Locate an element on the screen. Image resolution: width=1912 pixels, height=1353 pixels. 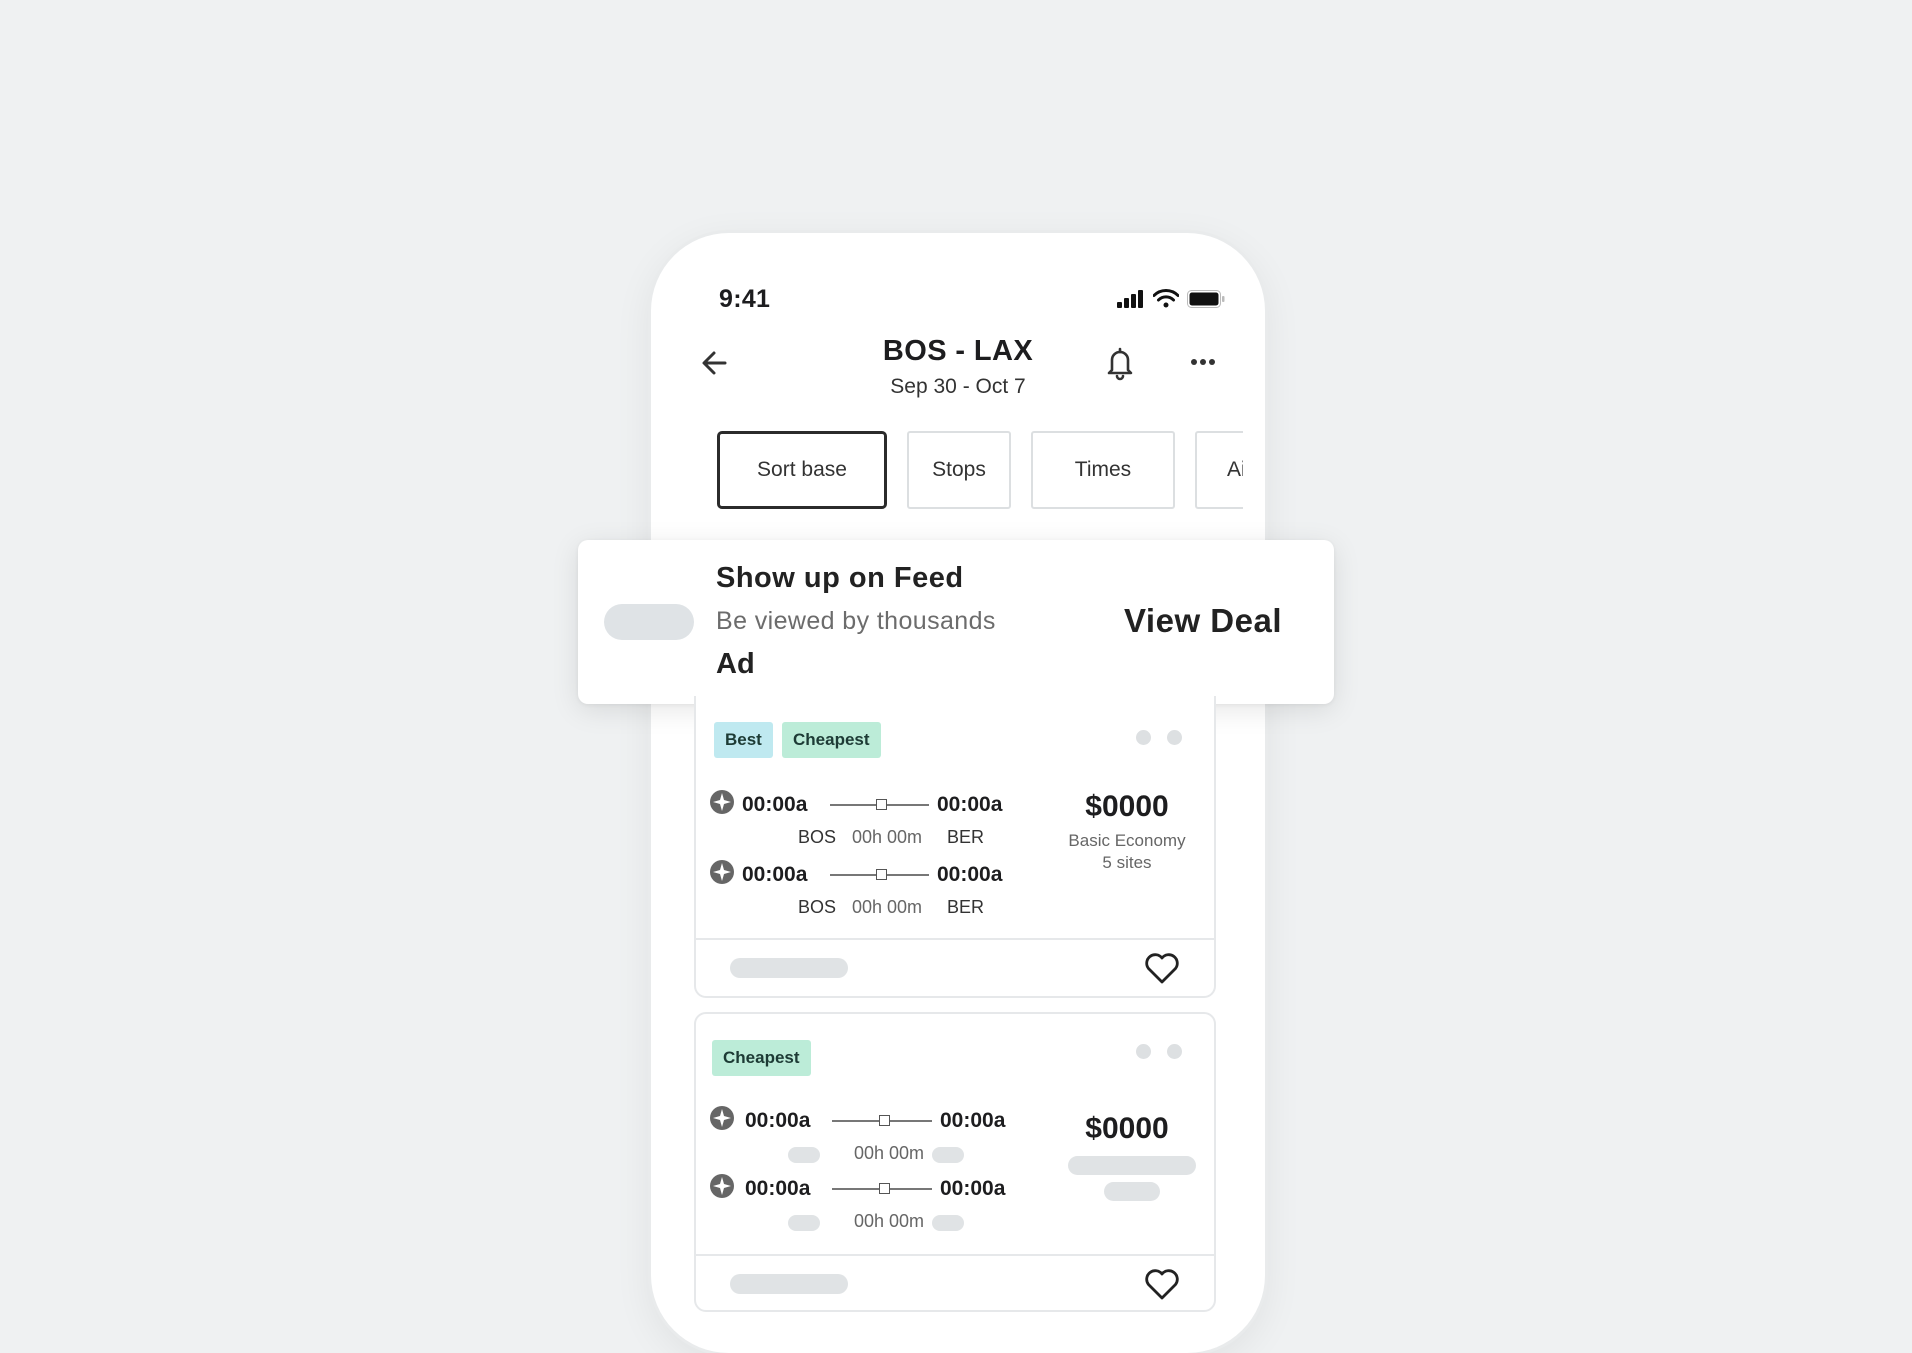
route-title: BOS - LAX is located at coordinates (958, 351).